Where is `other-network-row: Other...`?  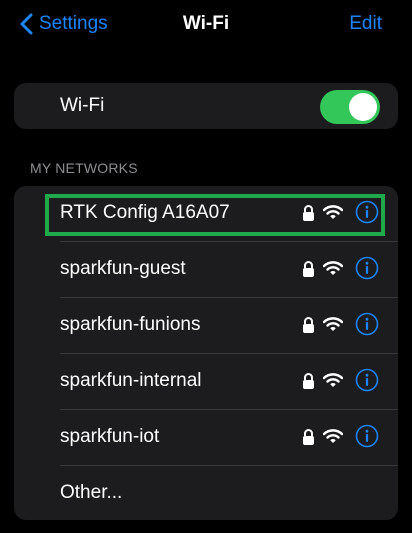
other-network-row: Other... is located at coordinates (206, 494).